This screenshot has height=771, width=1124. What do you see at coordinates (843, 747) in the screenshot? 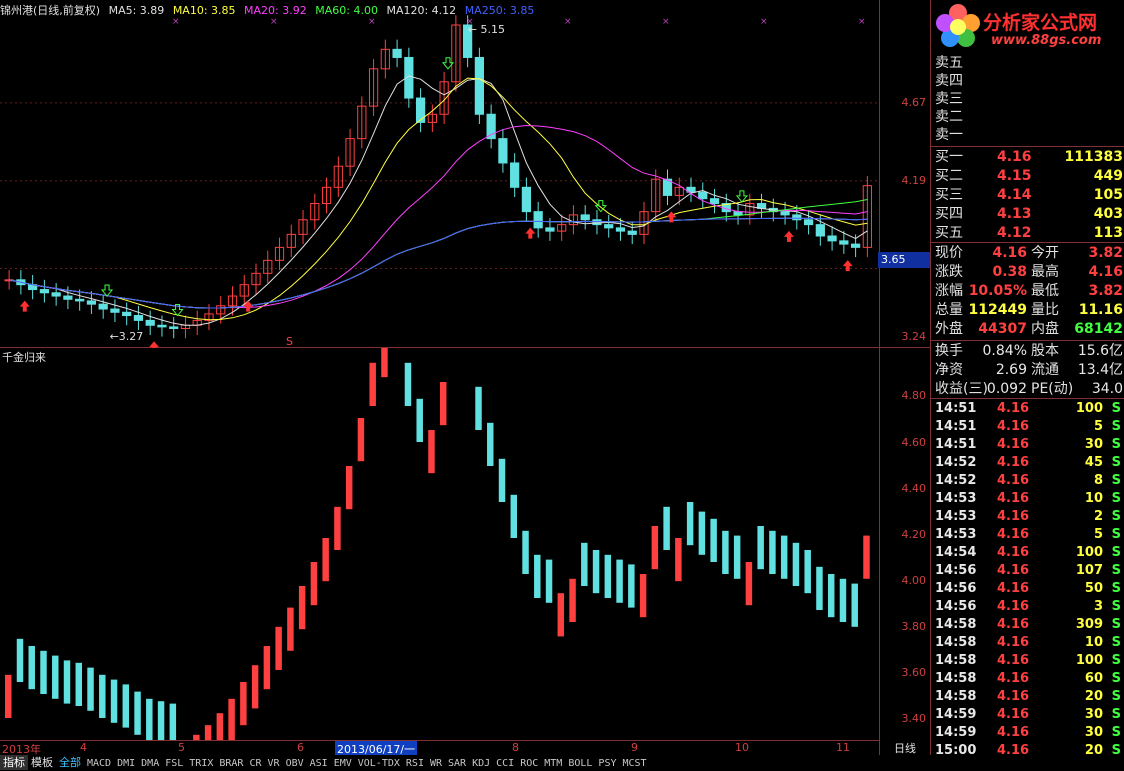
I see `x-label: 11` at bounding box center [843, 747].